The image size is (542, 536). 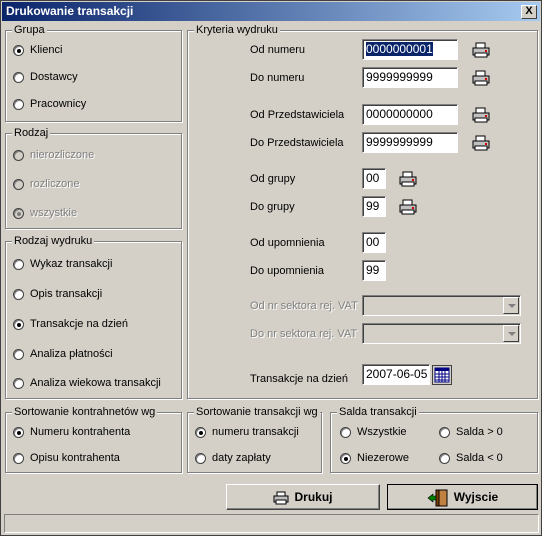 What do you see at coordinates (304, 334) in the screenshot?
I see `label-do-sektora: Do nr sektora rej. VAT` at bounding box center [304, 334].